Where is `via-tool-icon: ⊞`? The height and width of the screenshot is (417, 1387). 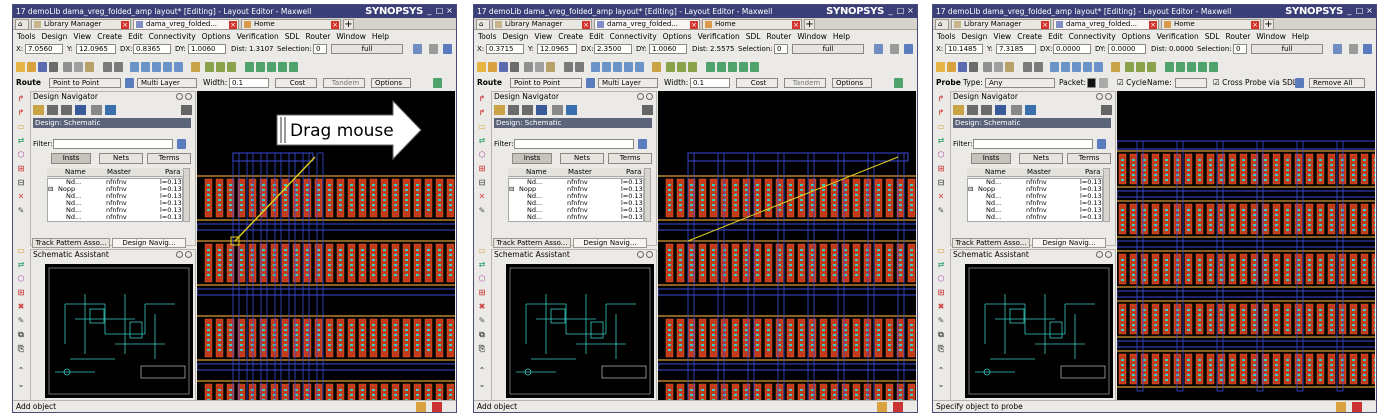
via-tool-icon: ⊞ is located at coordinates (21, 169).